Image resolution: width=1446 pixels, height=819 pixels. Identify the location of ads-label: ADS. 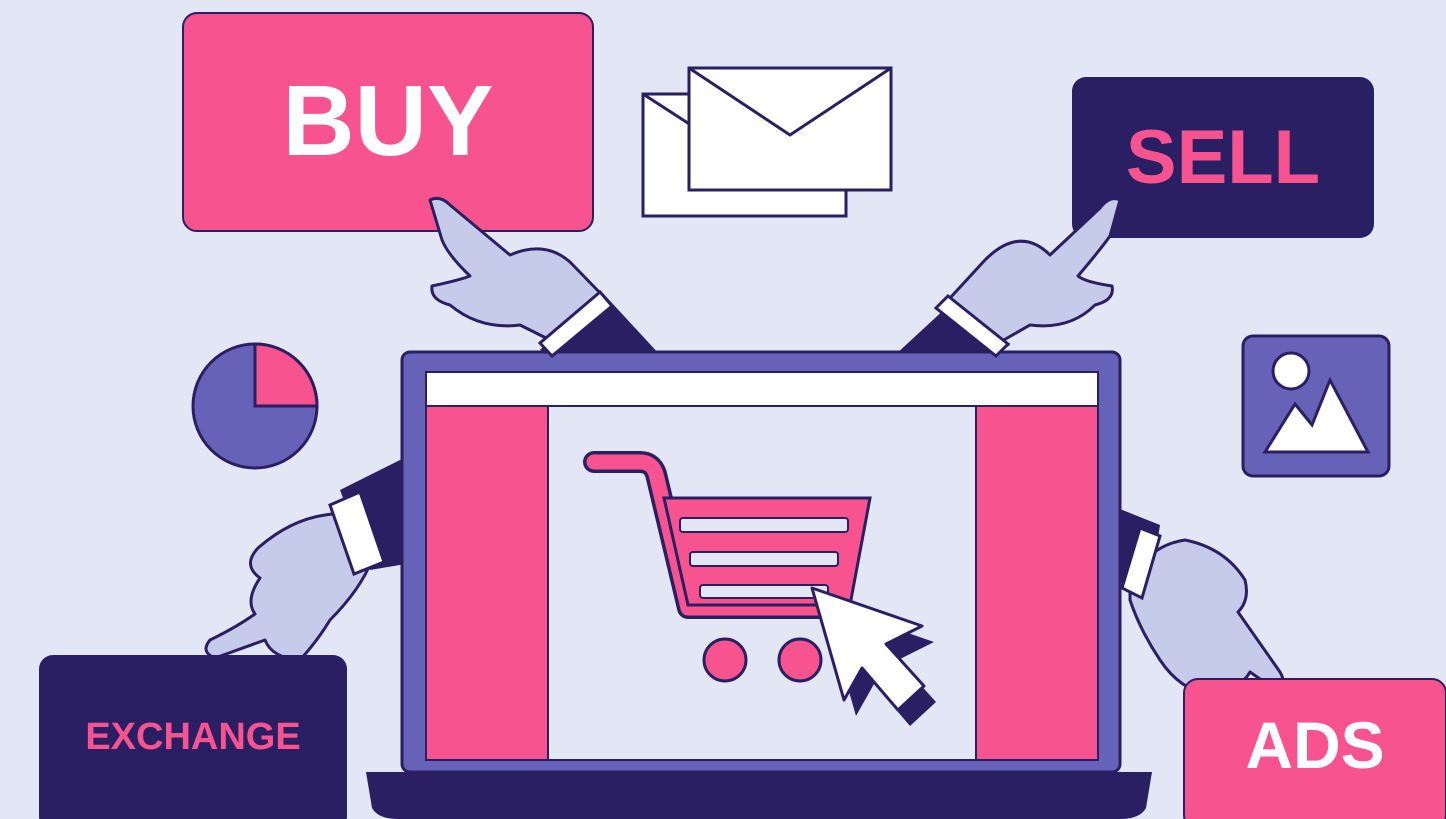
(1314, 745).